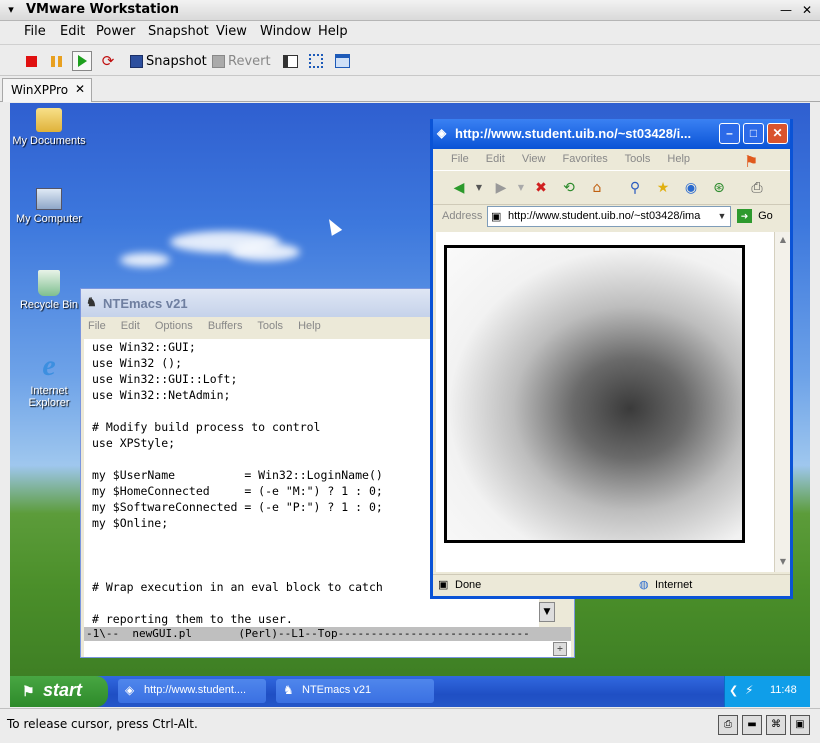 The width and height of the screenshot is (820, 743). What do you see at coordinates (285, 31) in the screenshot?
I see `menu-window: Window` at bounding box center [285, 31].